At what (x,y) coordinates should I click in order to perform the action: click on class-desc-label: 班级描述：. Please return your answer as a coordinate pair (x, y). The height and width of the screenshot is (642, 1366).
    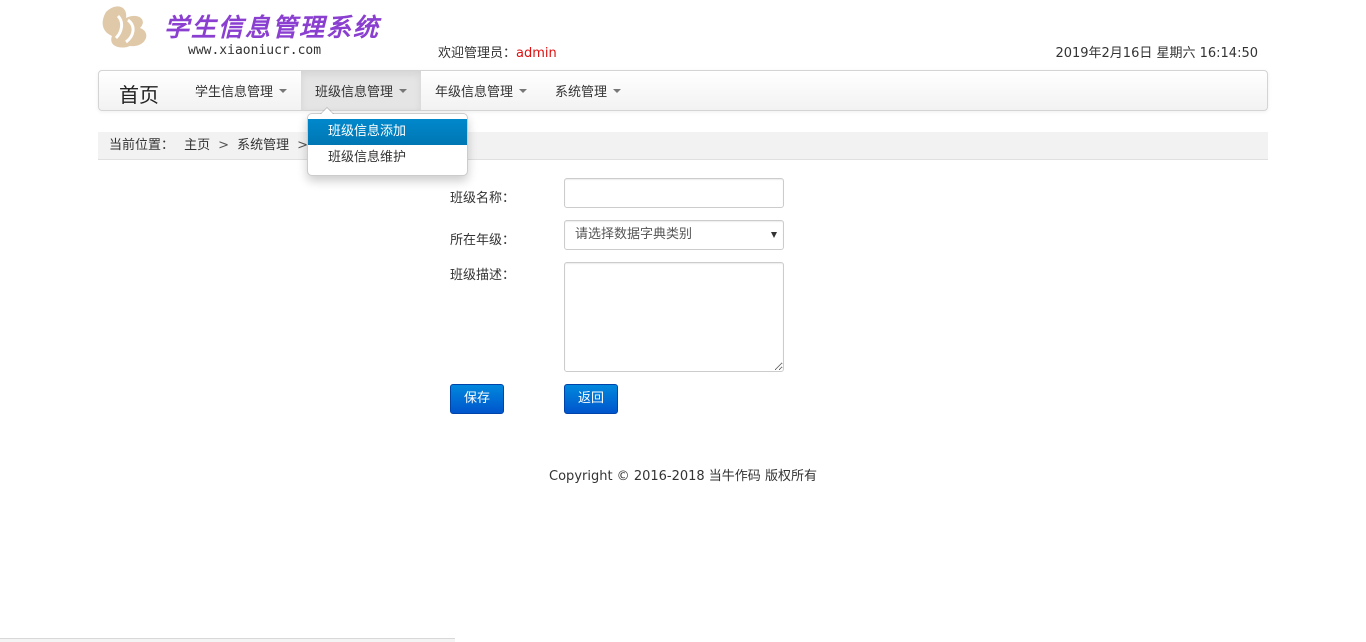
    Looking at the image, I should click on (483, 275).